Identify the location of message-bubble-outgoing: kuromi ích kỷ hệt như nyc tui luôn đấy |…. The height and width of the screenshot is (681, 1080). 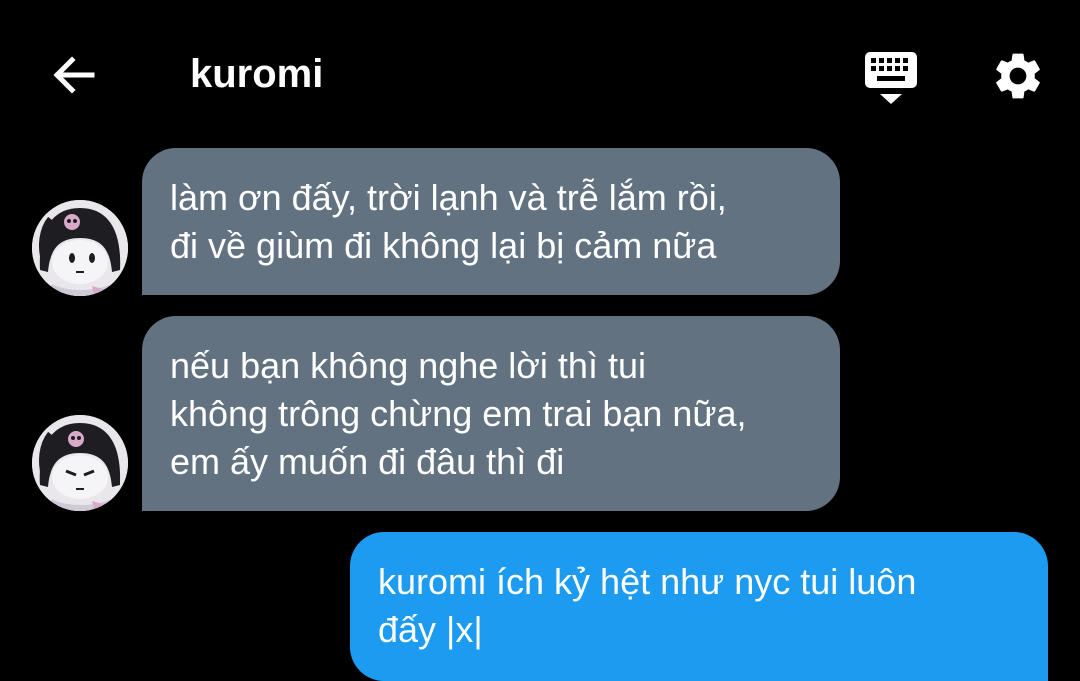
(699, 606).